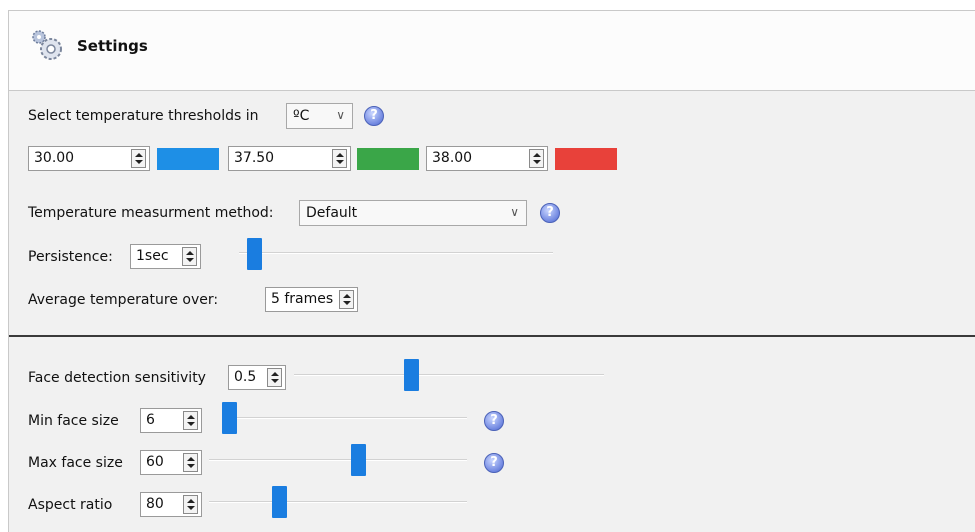 This screenshot has height=532, width=975. What do you see at coordinates (48, 46) in the screenshot?
I see `gear-icon` at bounding box center [48, 46].